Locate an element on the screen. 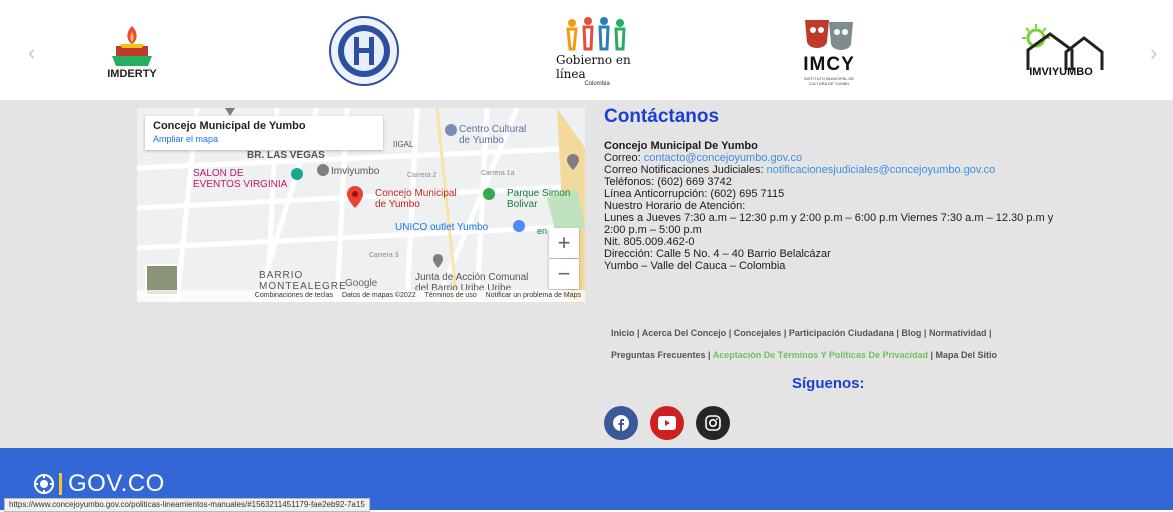 The image size is (1173, 512). map-label-barrio-montealegre: BARRIO MONTEALEGRE is located at coordinates (303, 281).